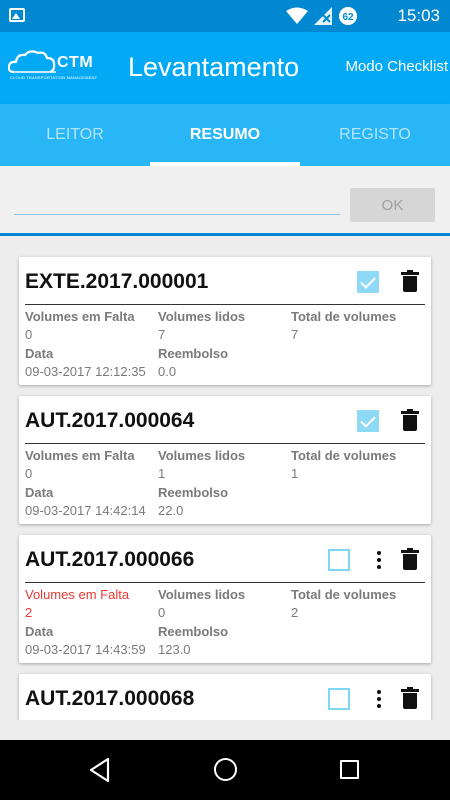  What do you see at coordinates (85, 649) in the screenshot?
I see `date-value: 09-03-2017 14:43:59` at bounding box center [85, 649].